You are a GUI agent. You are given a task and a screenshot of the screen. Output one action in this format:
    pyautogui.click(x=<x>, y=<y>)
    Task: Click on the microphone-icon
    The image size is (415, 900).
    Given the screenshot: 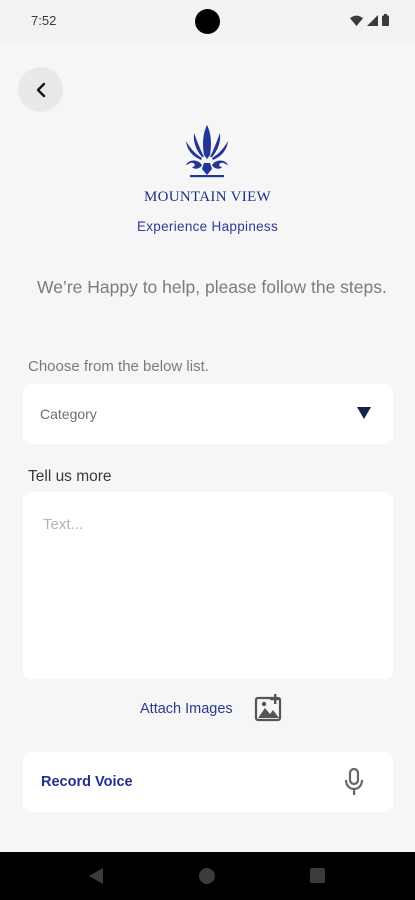 What is the action you would take?
    pyautogui.click(x=354, y=781)
    